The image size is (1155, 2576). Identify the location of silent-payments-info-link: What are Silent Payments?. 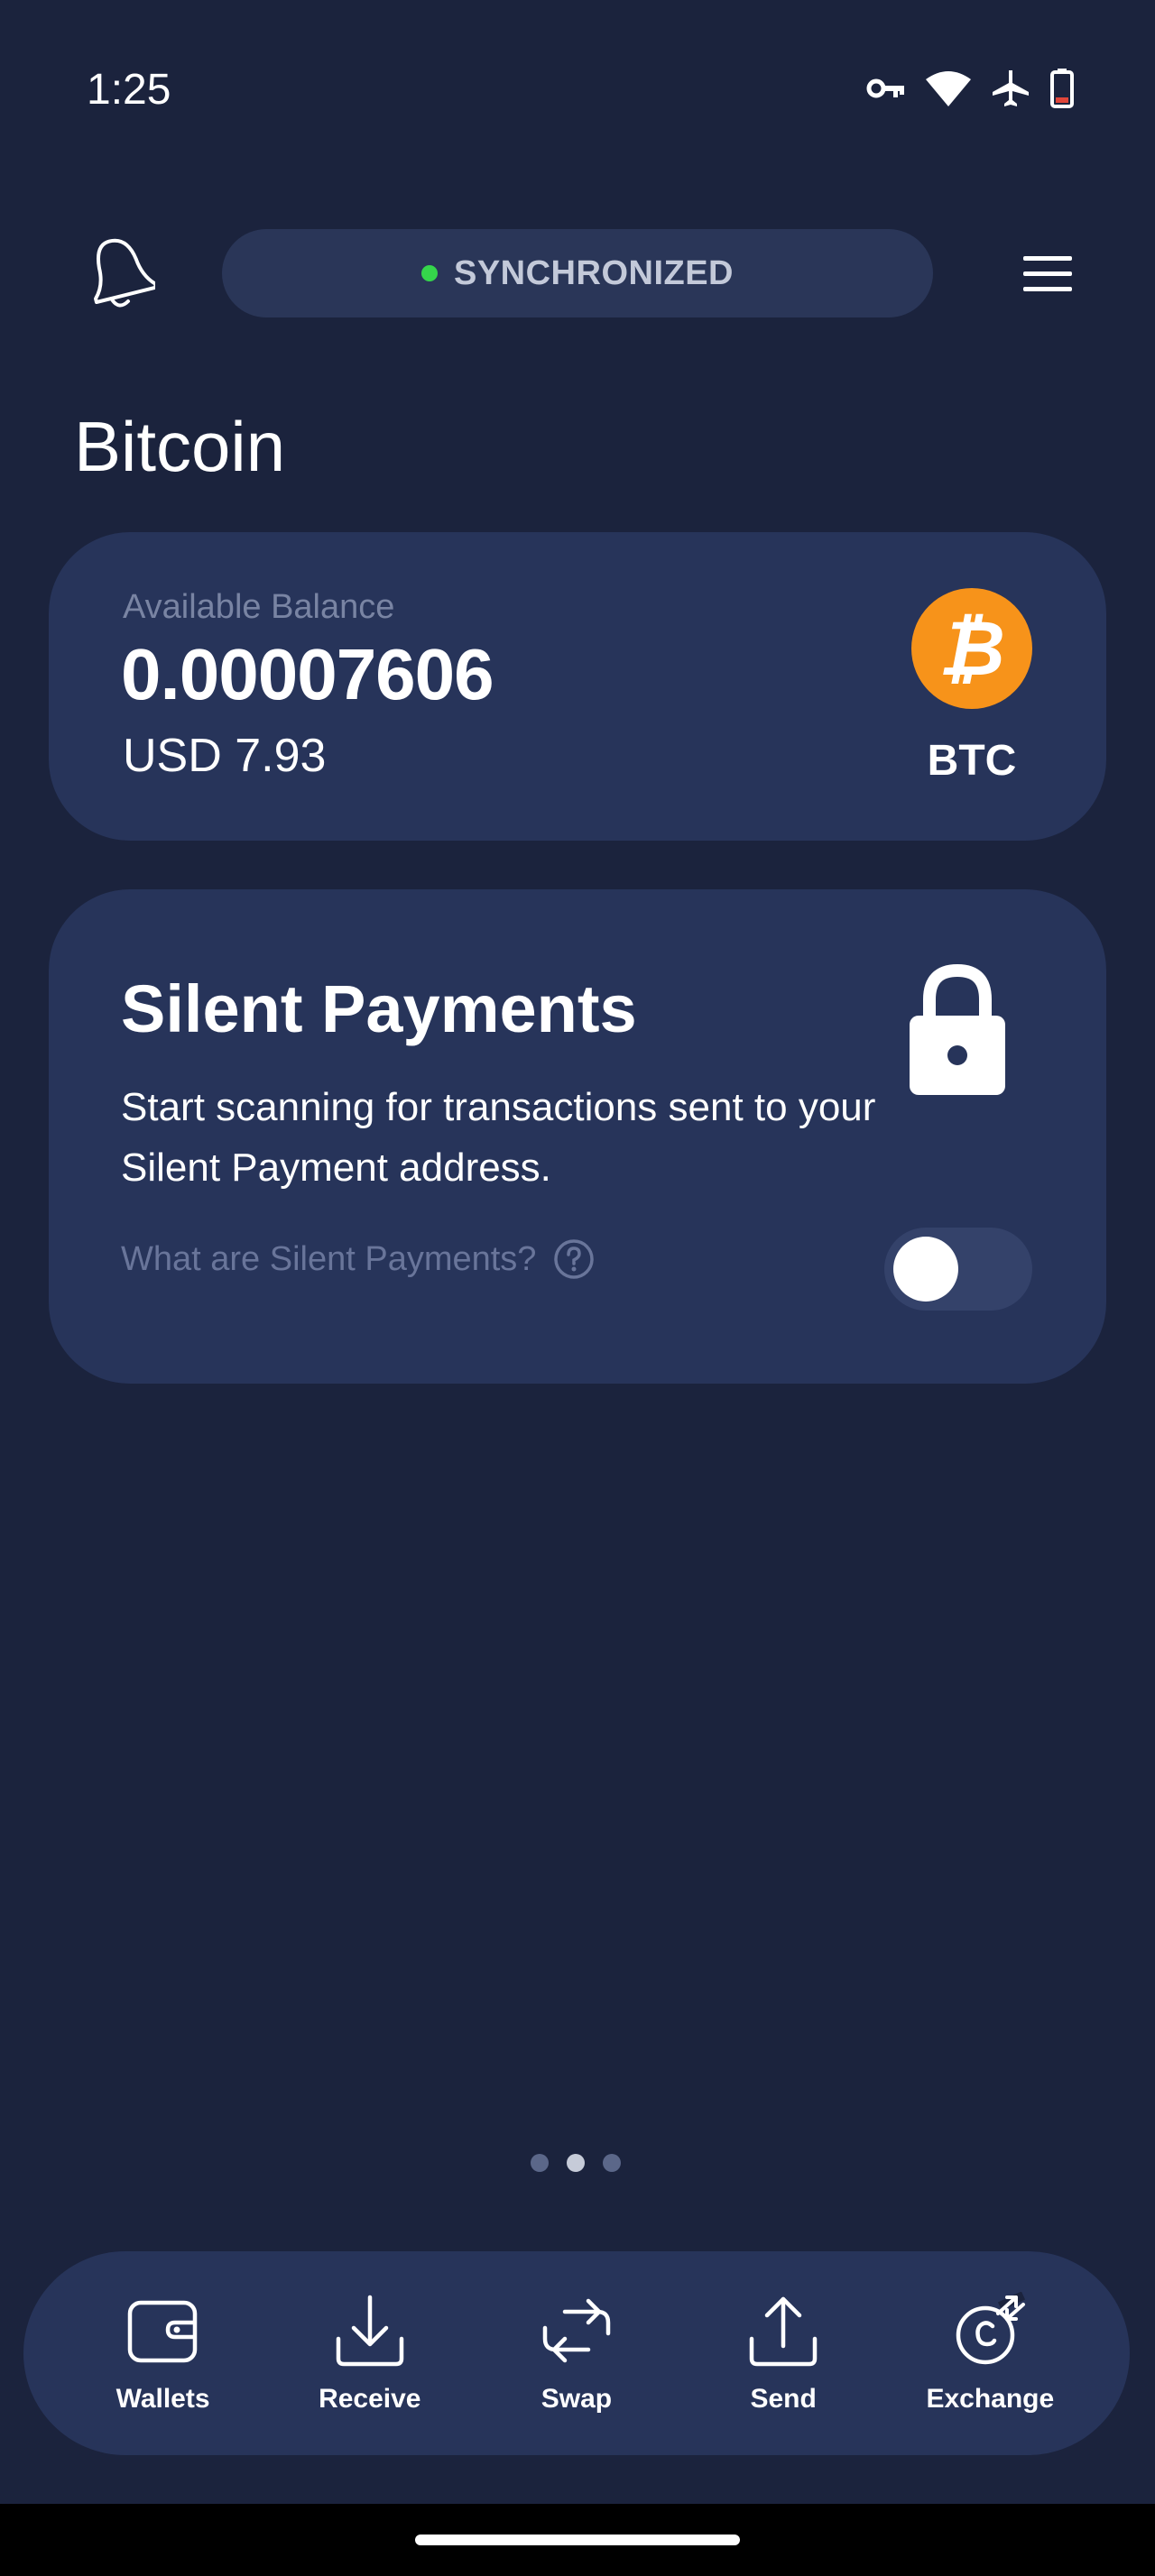
(358, 1259).